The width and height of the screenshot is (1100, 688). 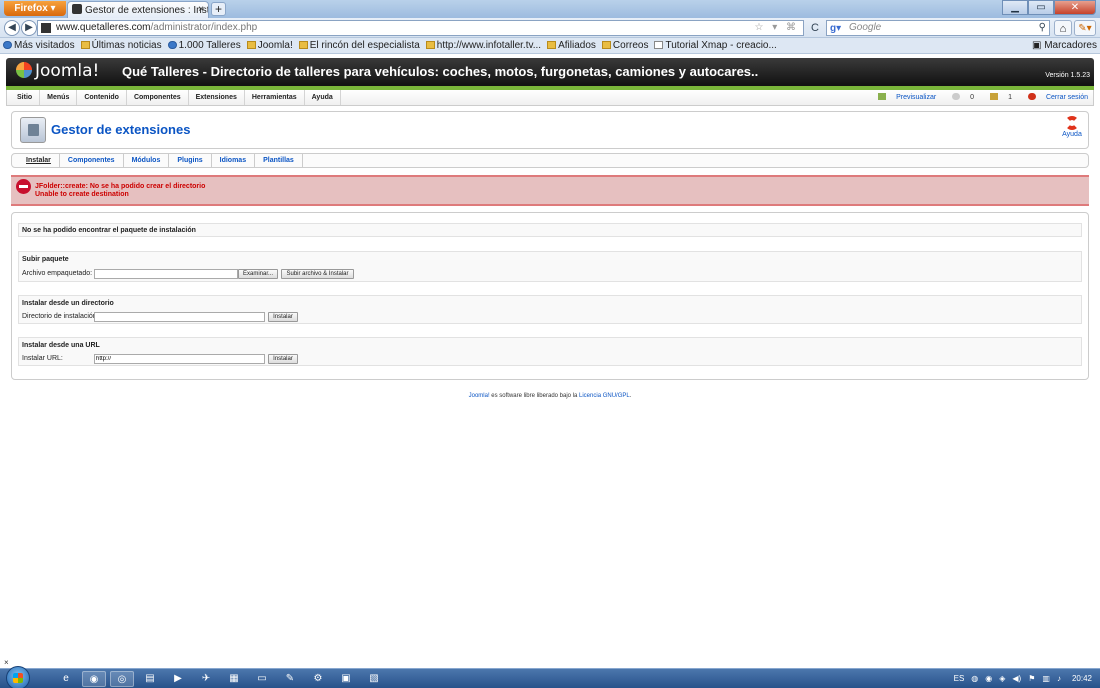 I want to click on browser-tab-active: Gestor de extensiones : Instalar ×, so click(x=138, y=9).